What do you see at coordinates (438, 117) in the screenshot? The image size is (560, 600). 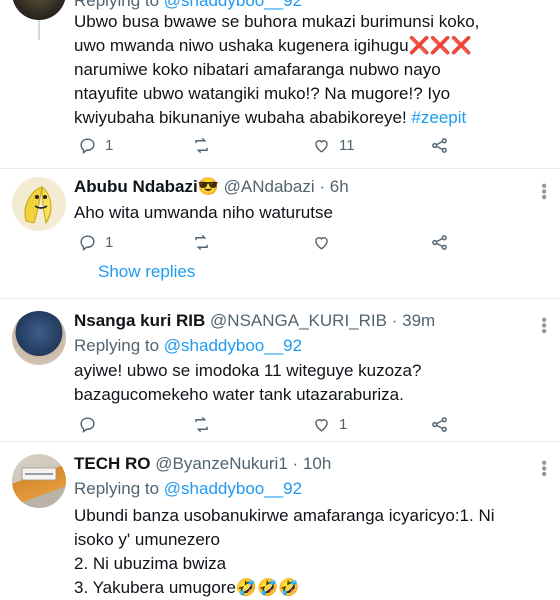 I see `hashtag-link: #zeepit` at bounding box center [438, 117].